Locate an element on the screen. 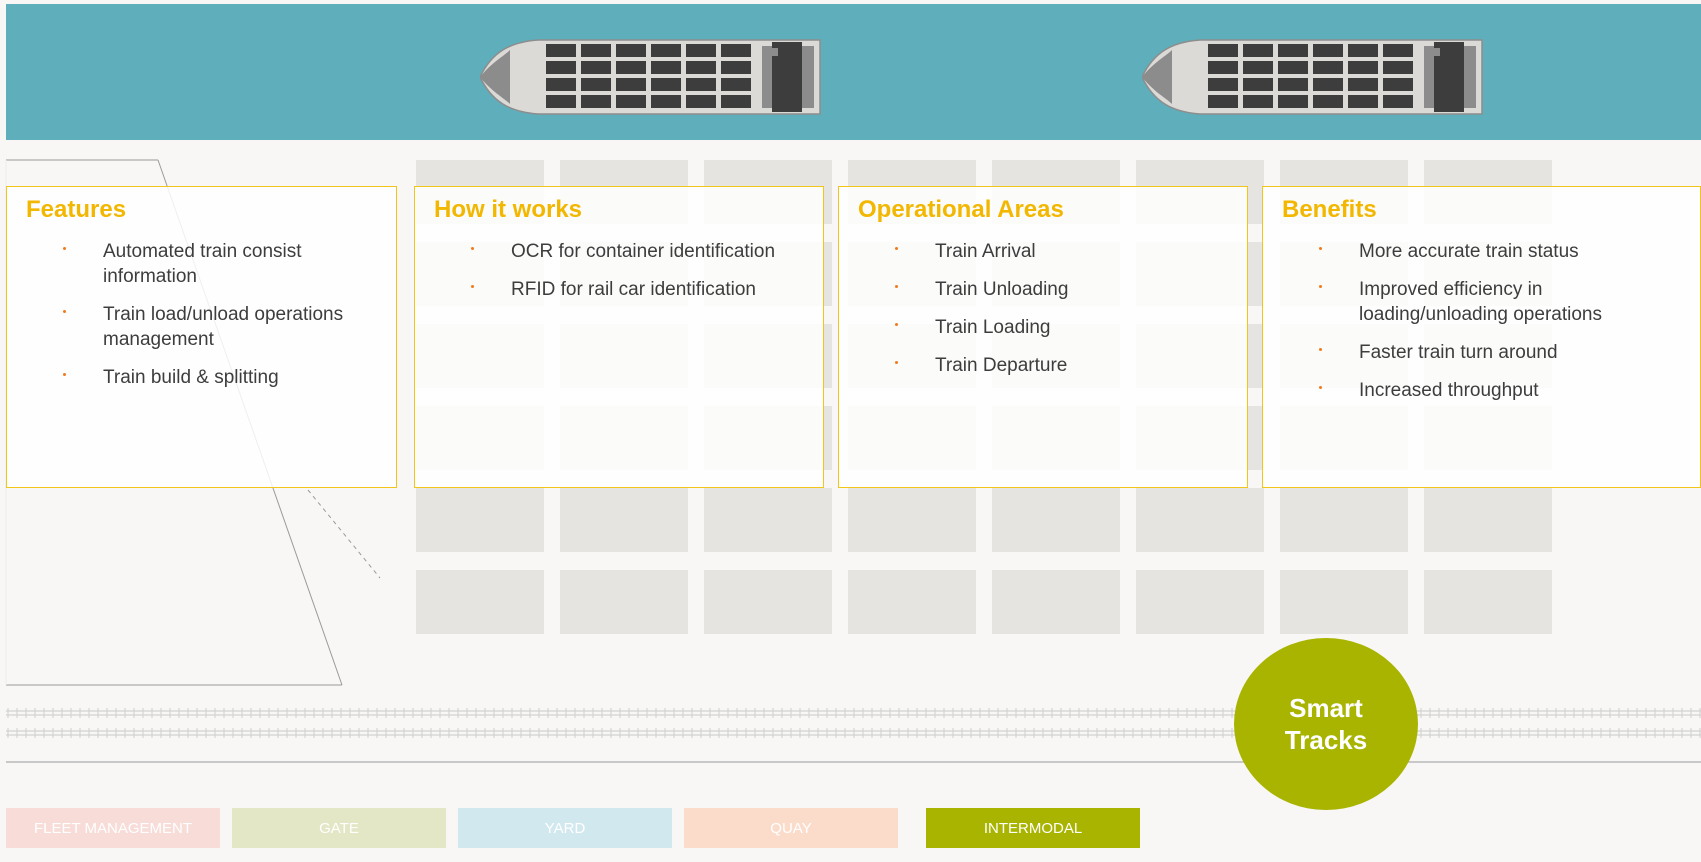  tab-quay: QUAY is located at coordinates (791, 828).